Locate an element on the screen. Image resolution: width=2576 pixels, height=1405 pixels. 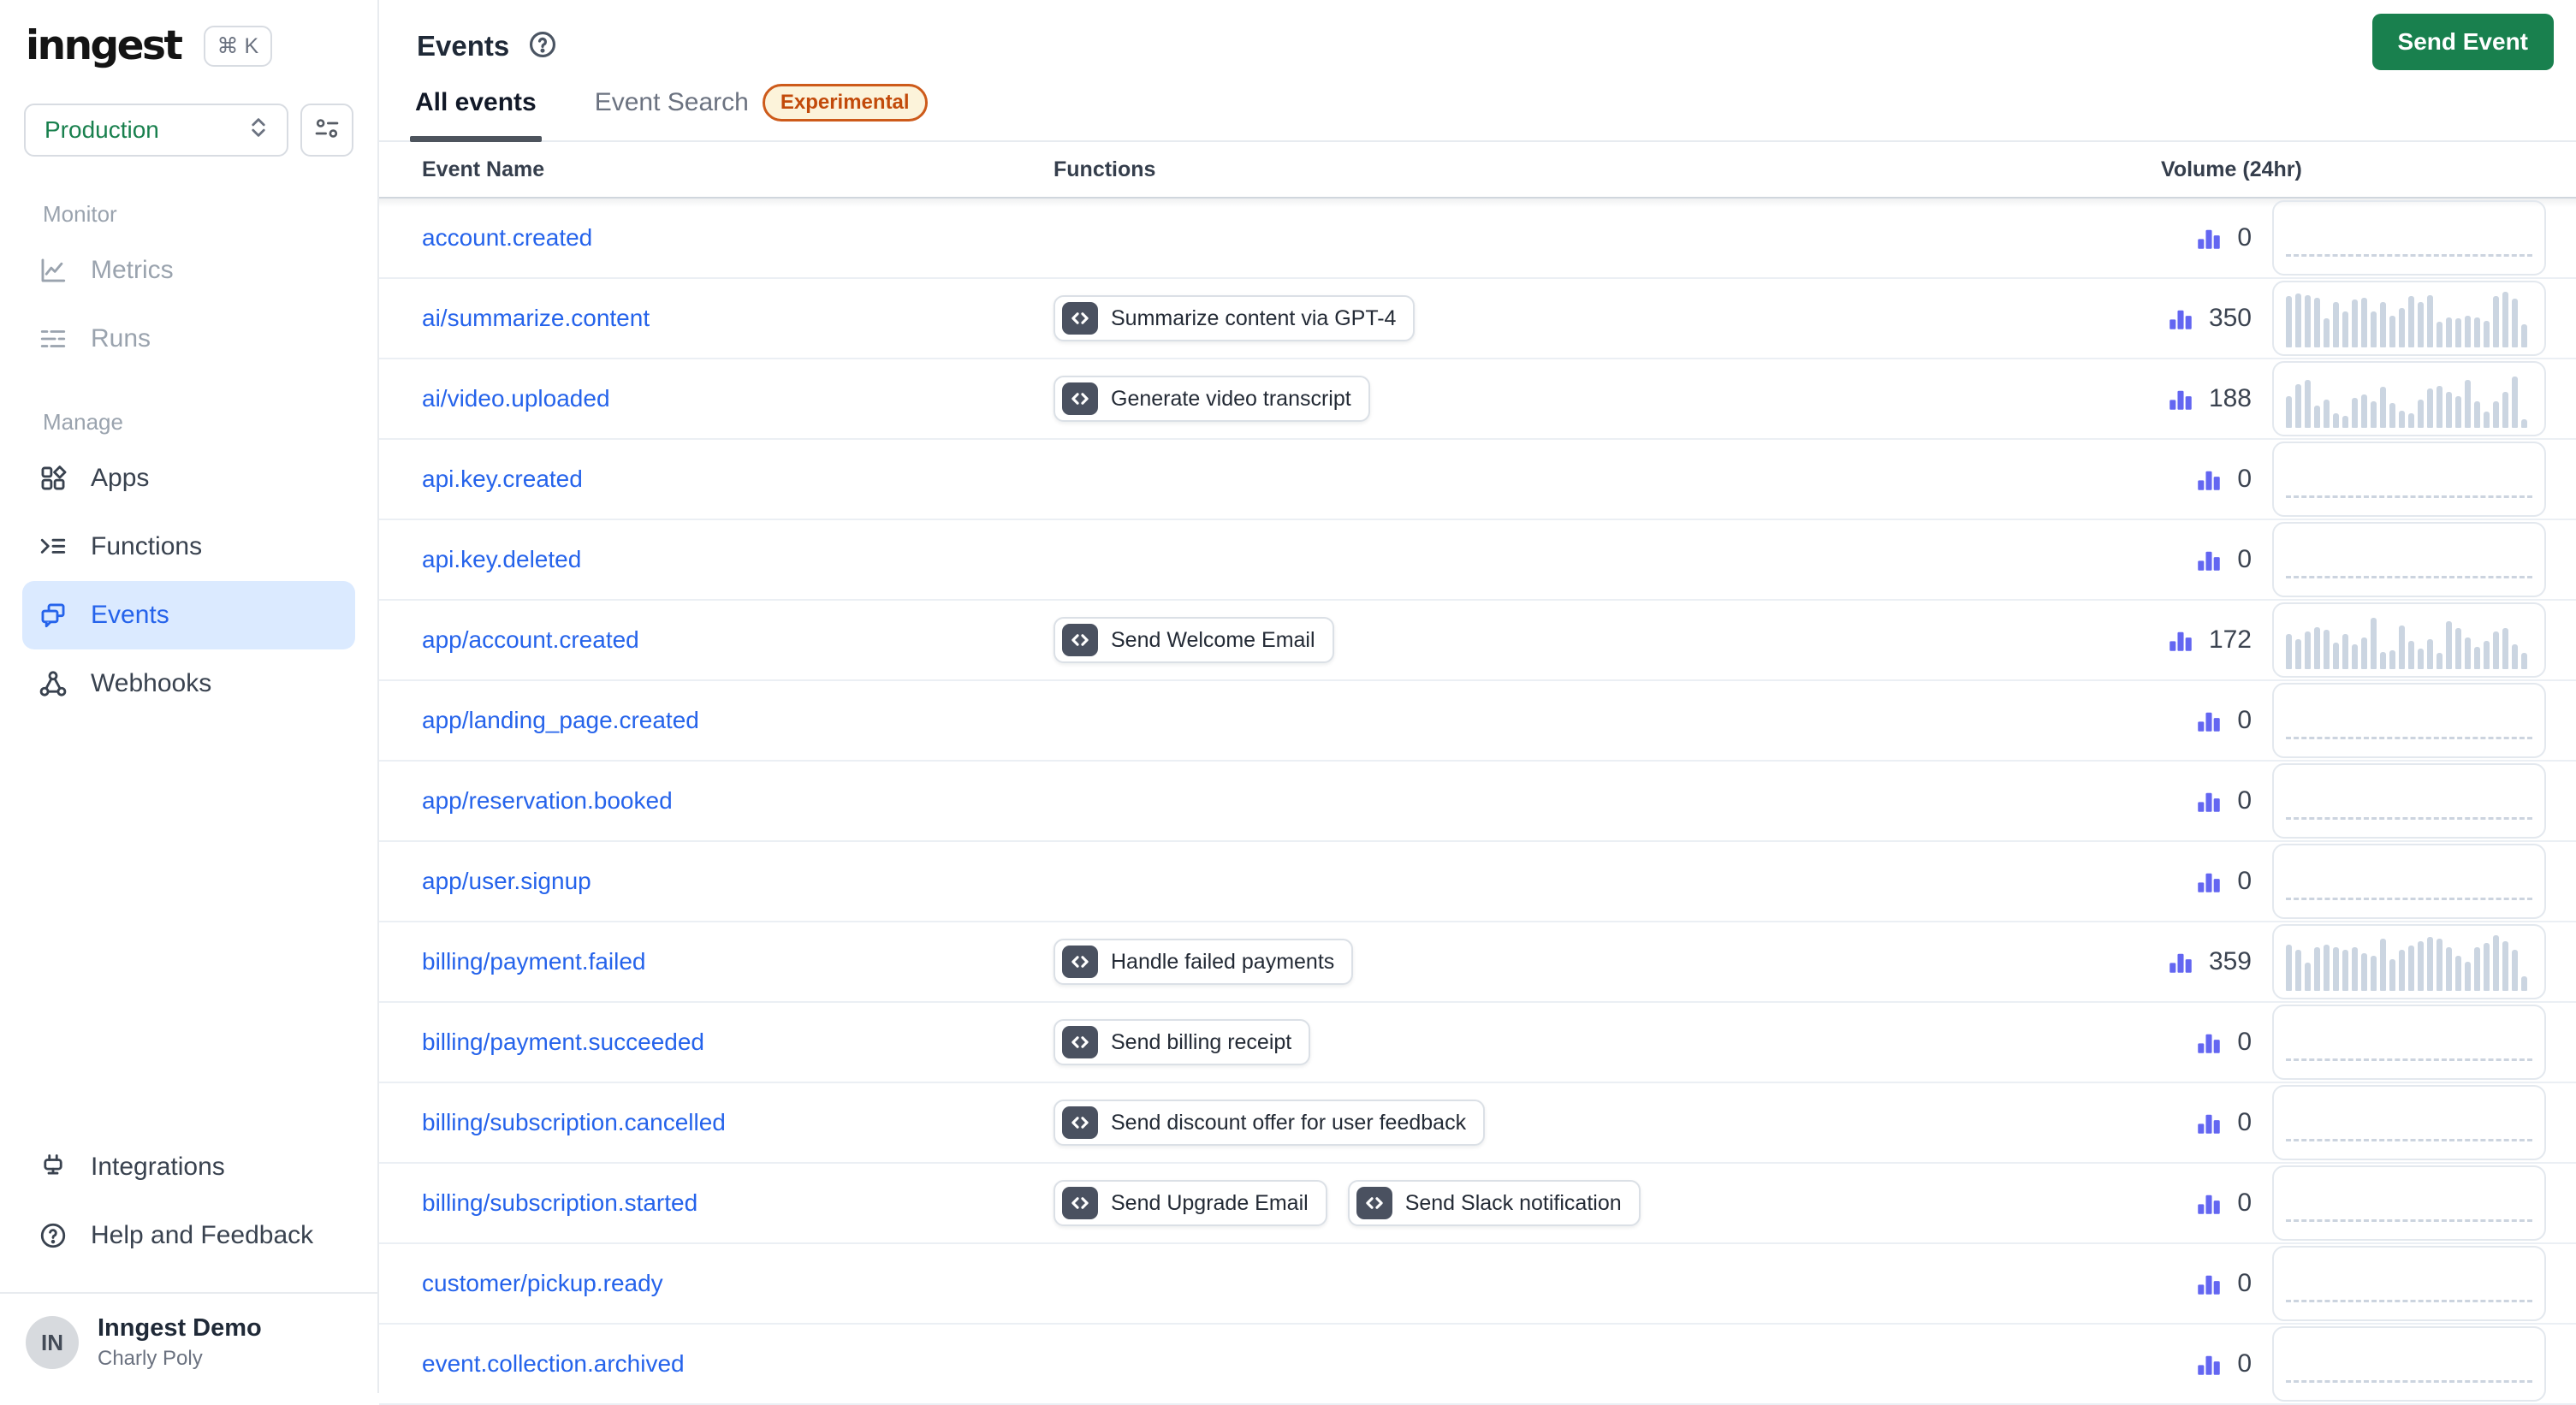
sidebar-item-label: Integrations is located at coordinates (158, 1167).